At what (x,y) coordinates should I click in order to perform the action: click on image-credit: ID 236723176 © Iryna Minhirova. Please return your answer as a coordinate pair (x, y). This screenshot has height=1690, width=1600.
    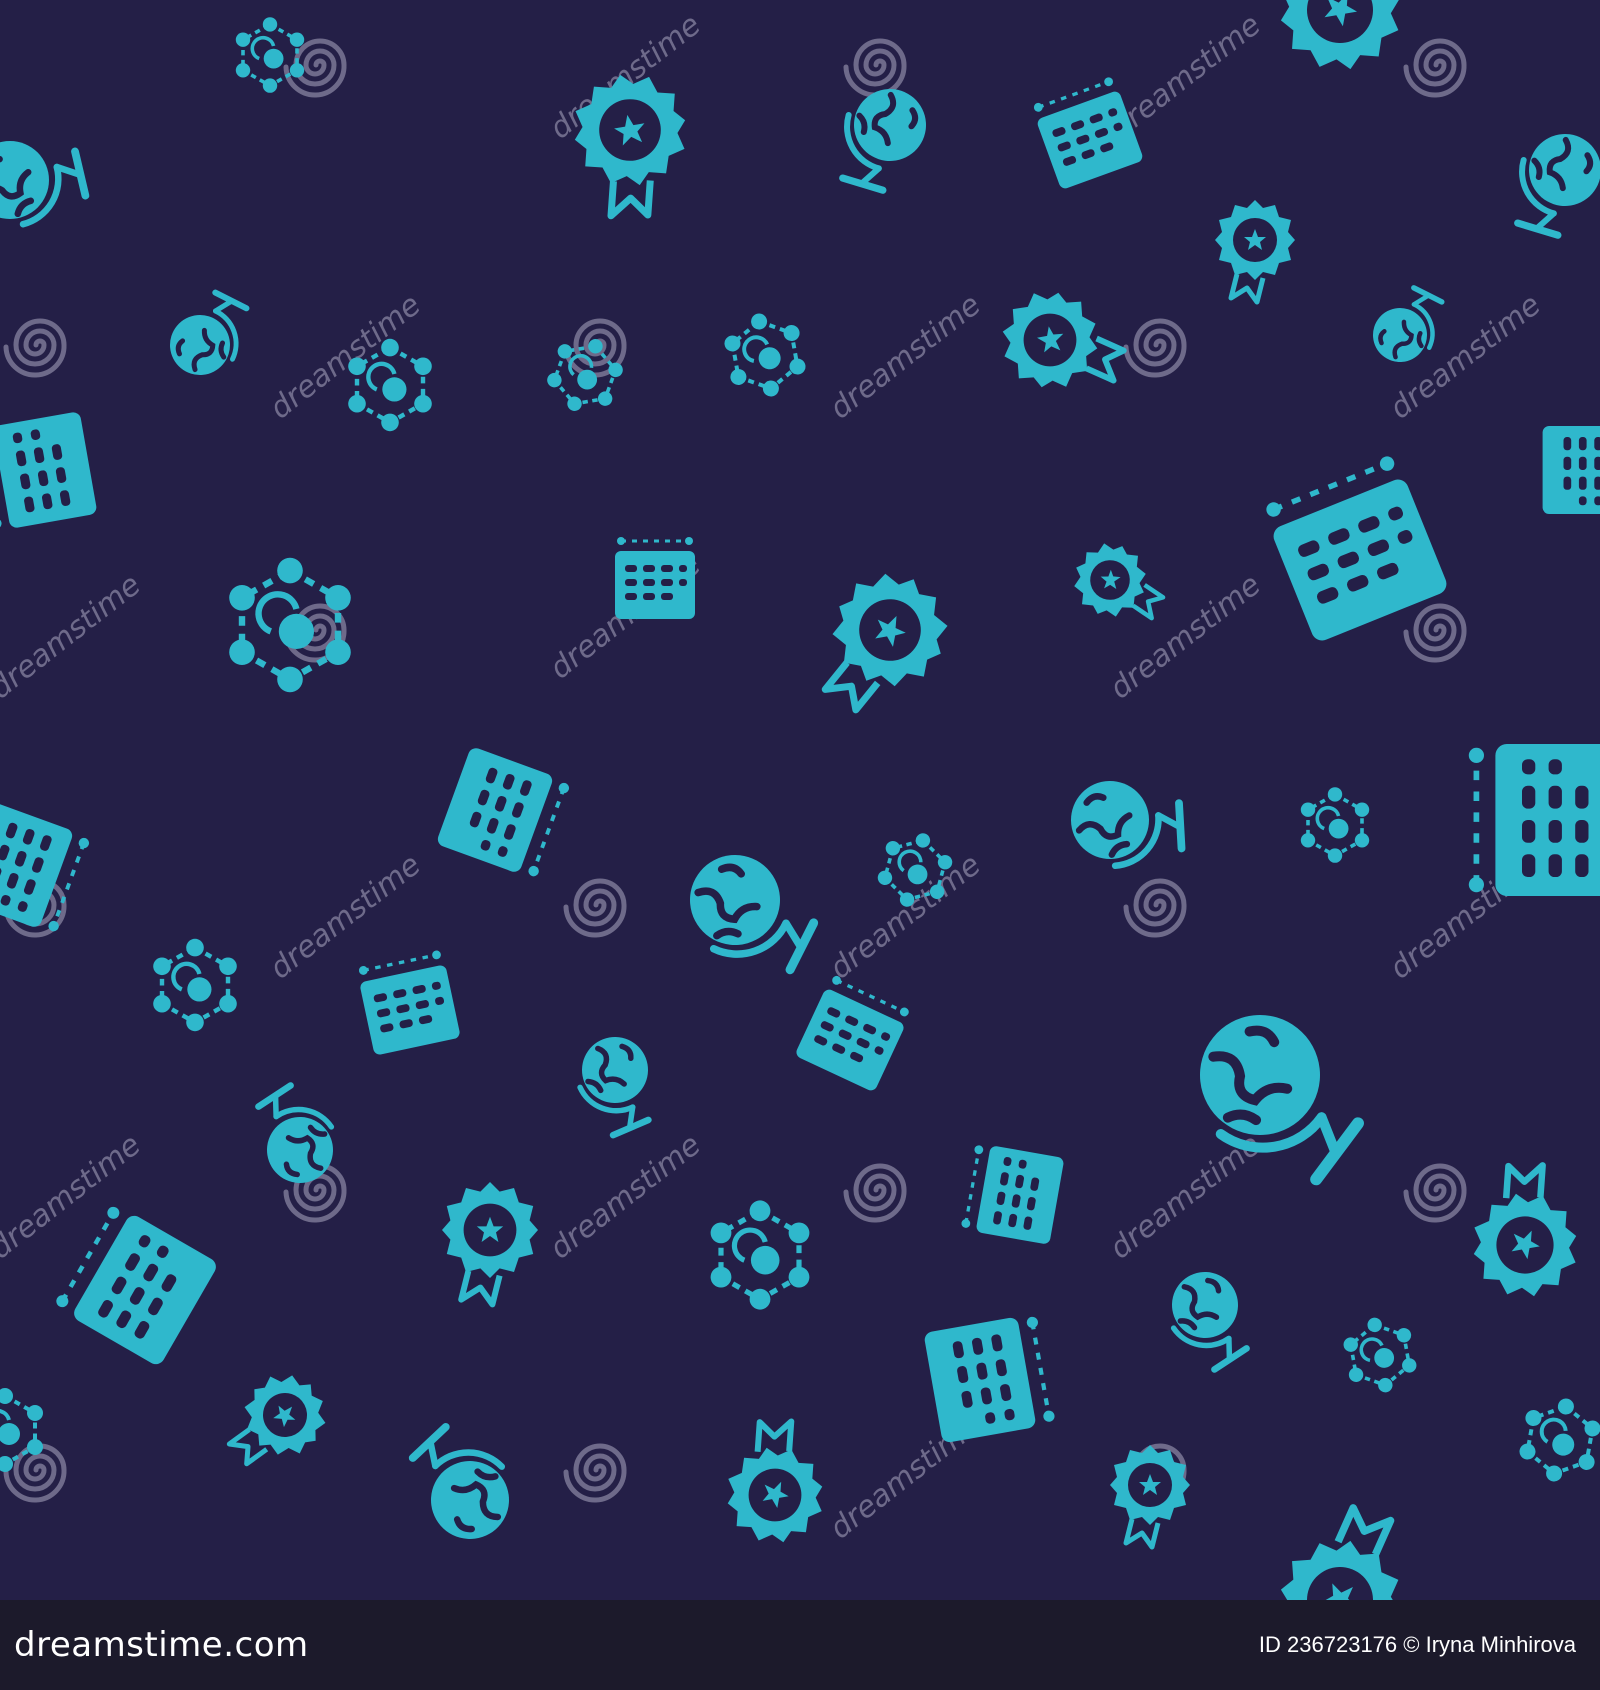
    Looking at the image, I should click on (1417, 1645).